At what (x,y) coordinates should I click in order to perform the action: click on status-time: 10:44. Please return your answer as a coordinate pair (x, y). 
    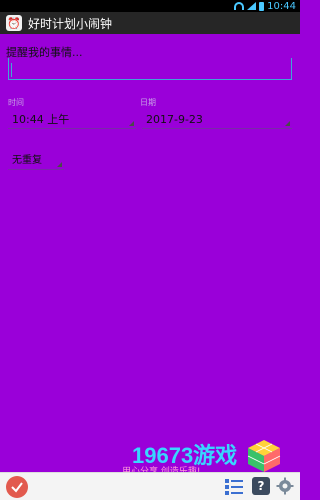
    Looking at the image, I should click on (281, 6).